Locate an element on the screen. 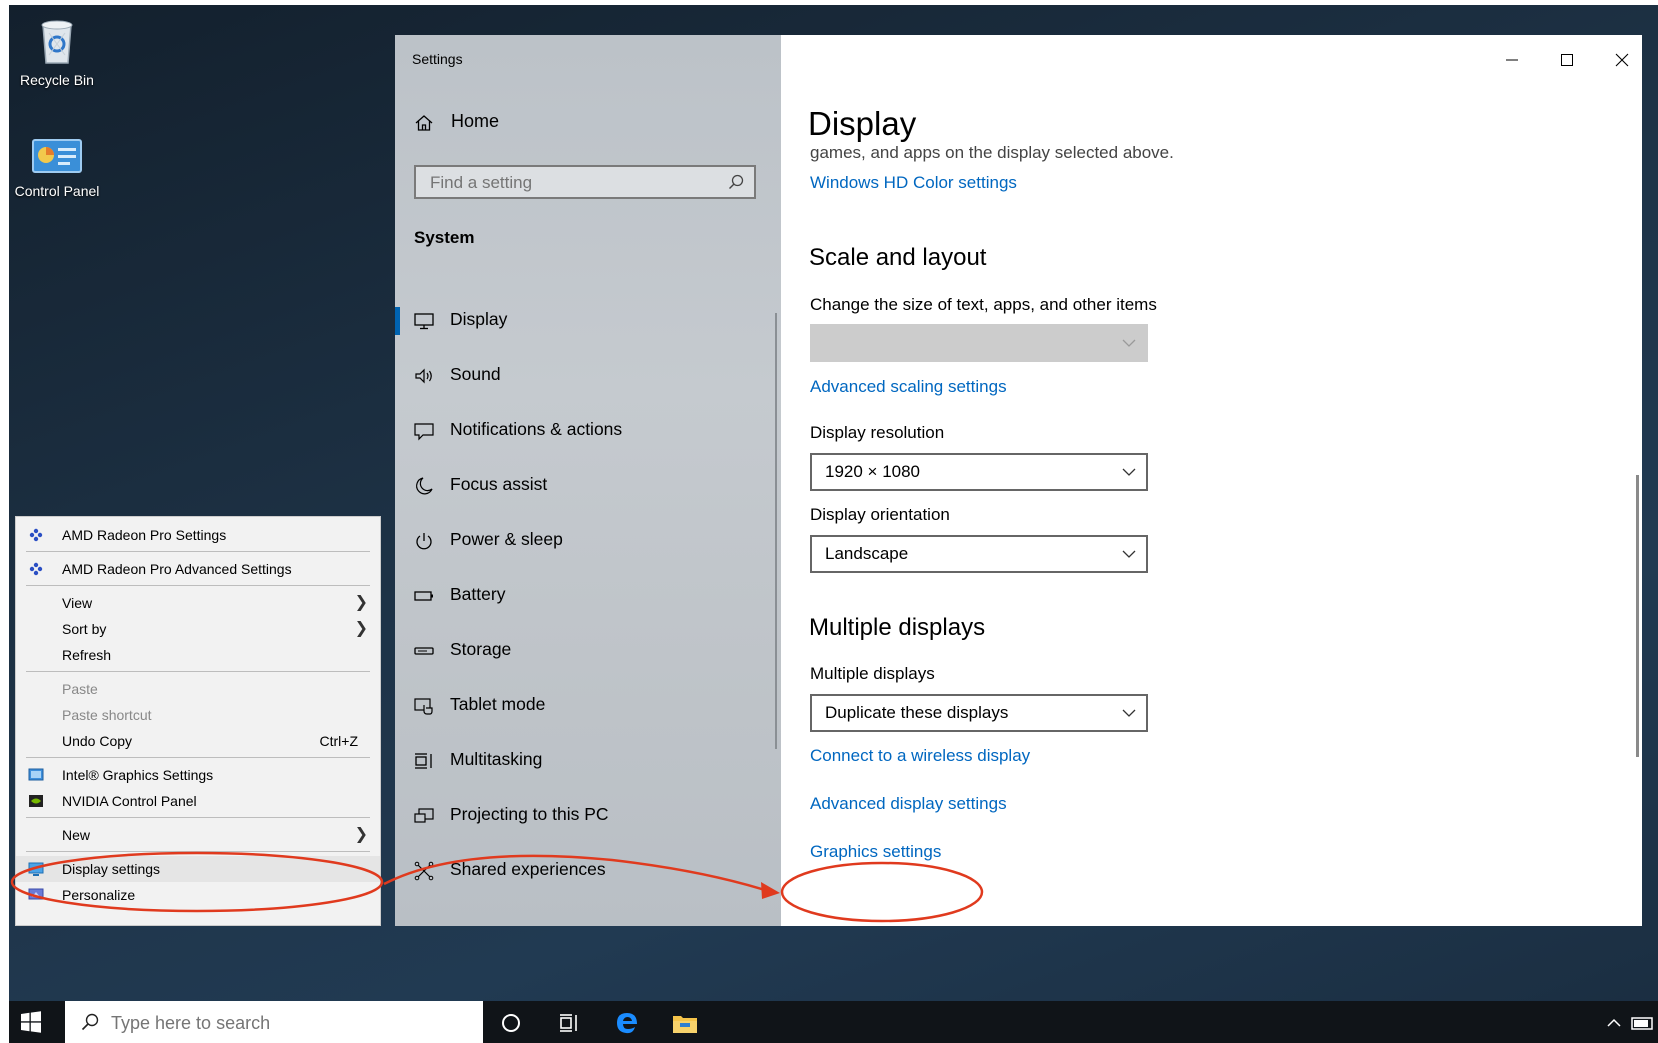  shared-experiences-icon is located at coordinates (424, 871).